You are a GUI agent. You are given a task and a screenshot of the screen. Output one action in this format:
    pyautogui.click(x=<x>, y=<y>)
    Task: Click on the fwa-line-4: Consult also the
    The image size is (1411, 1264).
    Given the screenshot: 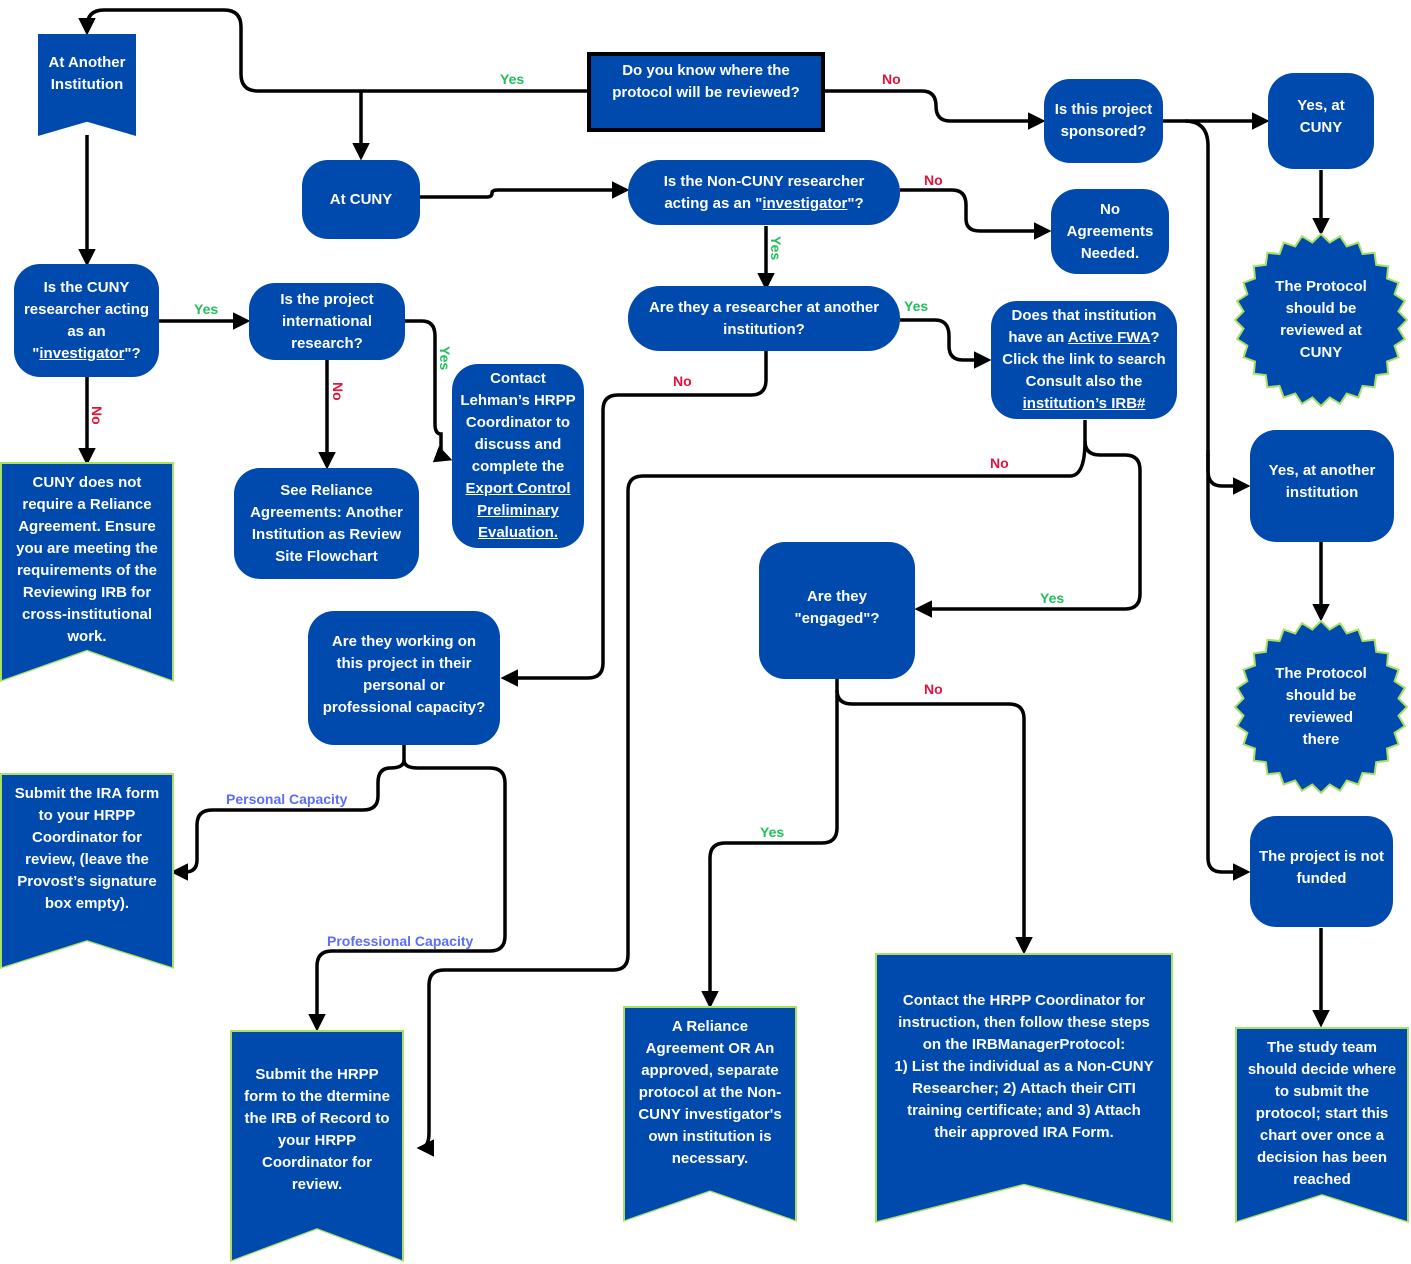 What is the action you would take?
    pyautogui.click(x=1084, y=381)
    